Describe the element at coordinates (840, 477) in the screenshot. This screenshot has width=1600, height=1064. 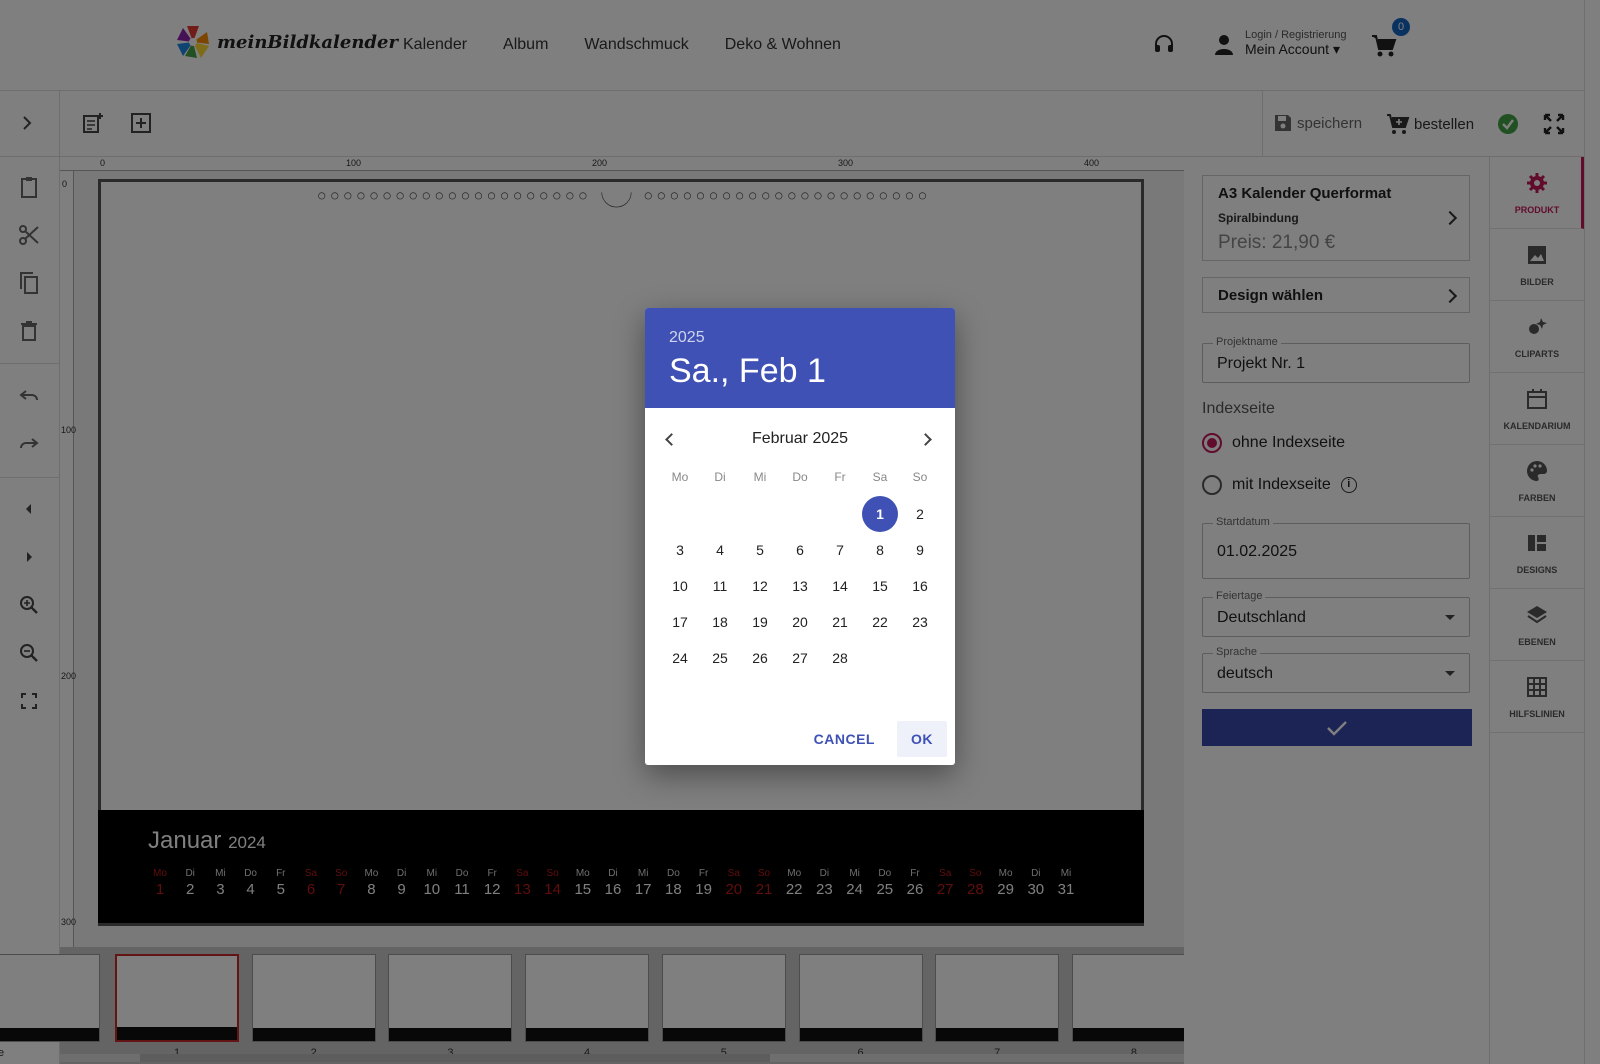
I see `weekday-label: Fr` at that location.